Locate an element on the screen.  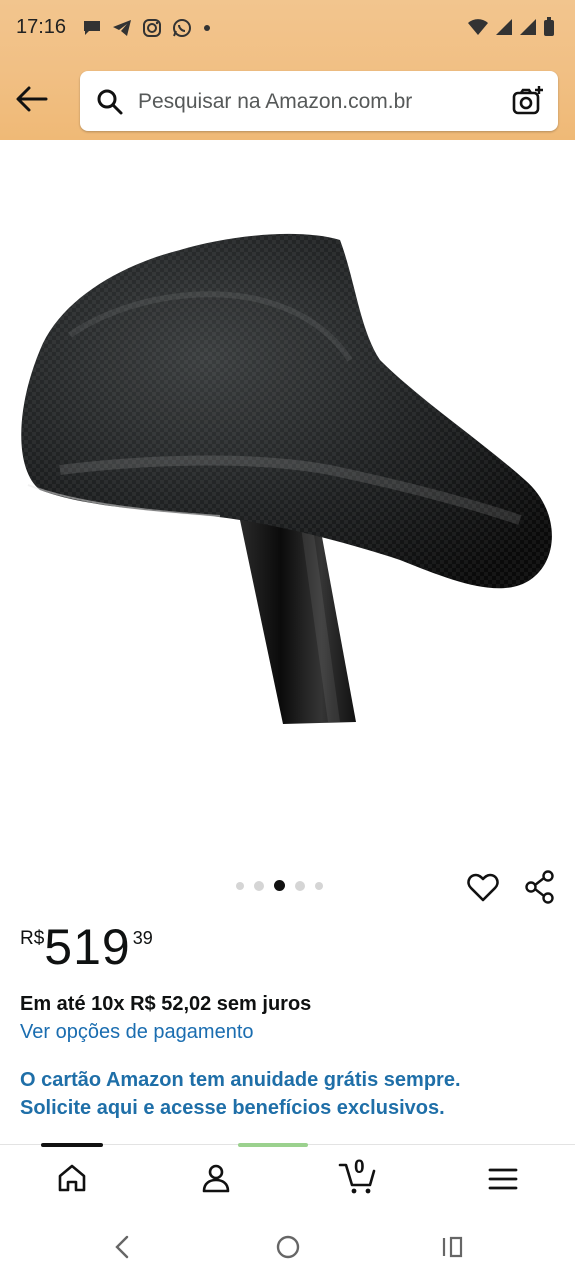
signal-icon is located at coordinates (504, 27).